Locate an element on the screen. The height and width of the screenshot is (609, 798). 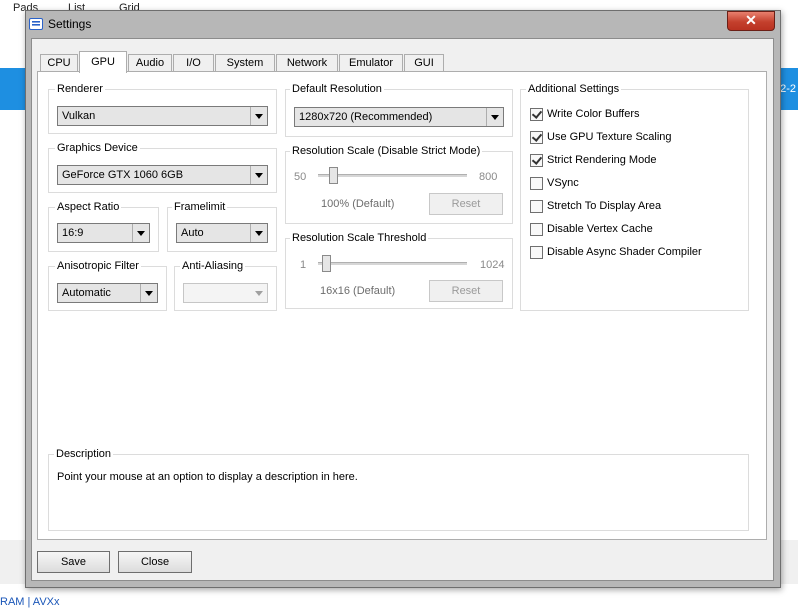
tab-gui: GUI is located at coordinates (424, 63).